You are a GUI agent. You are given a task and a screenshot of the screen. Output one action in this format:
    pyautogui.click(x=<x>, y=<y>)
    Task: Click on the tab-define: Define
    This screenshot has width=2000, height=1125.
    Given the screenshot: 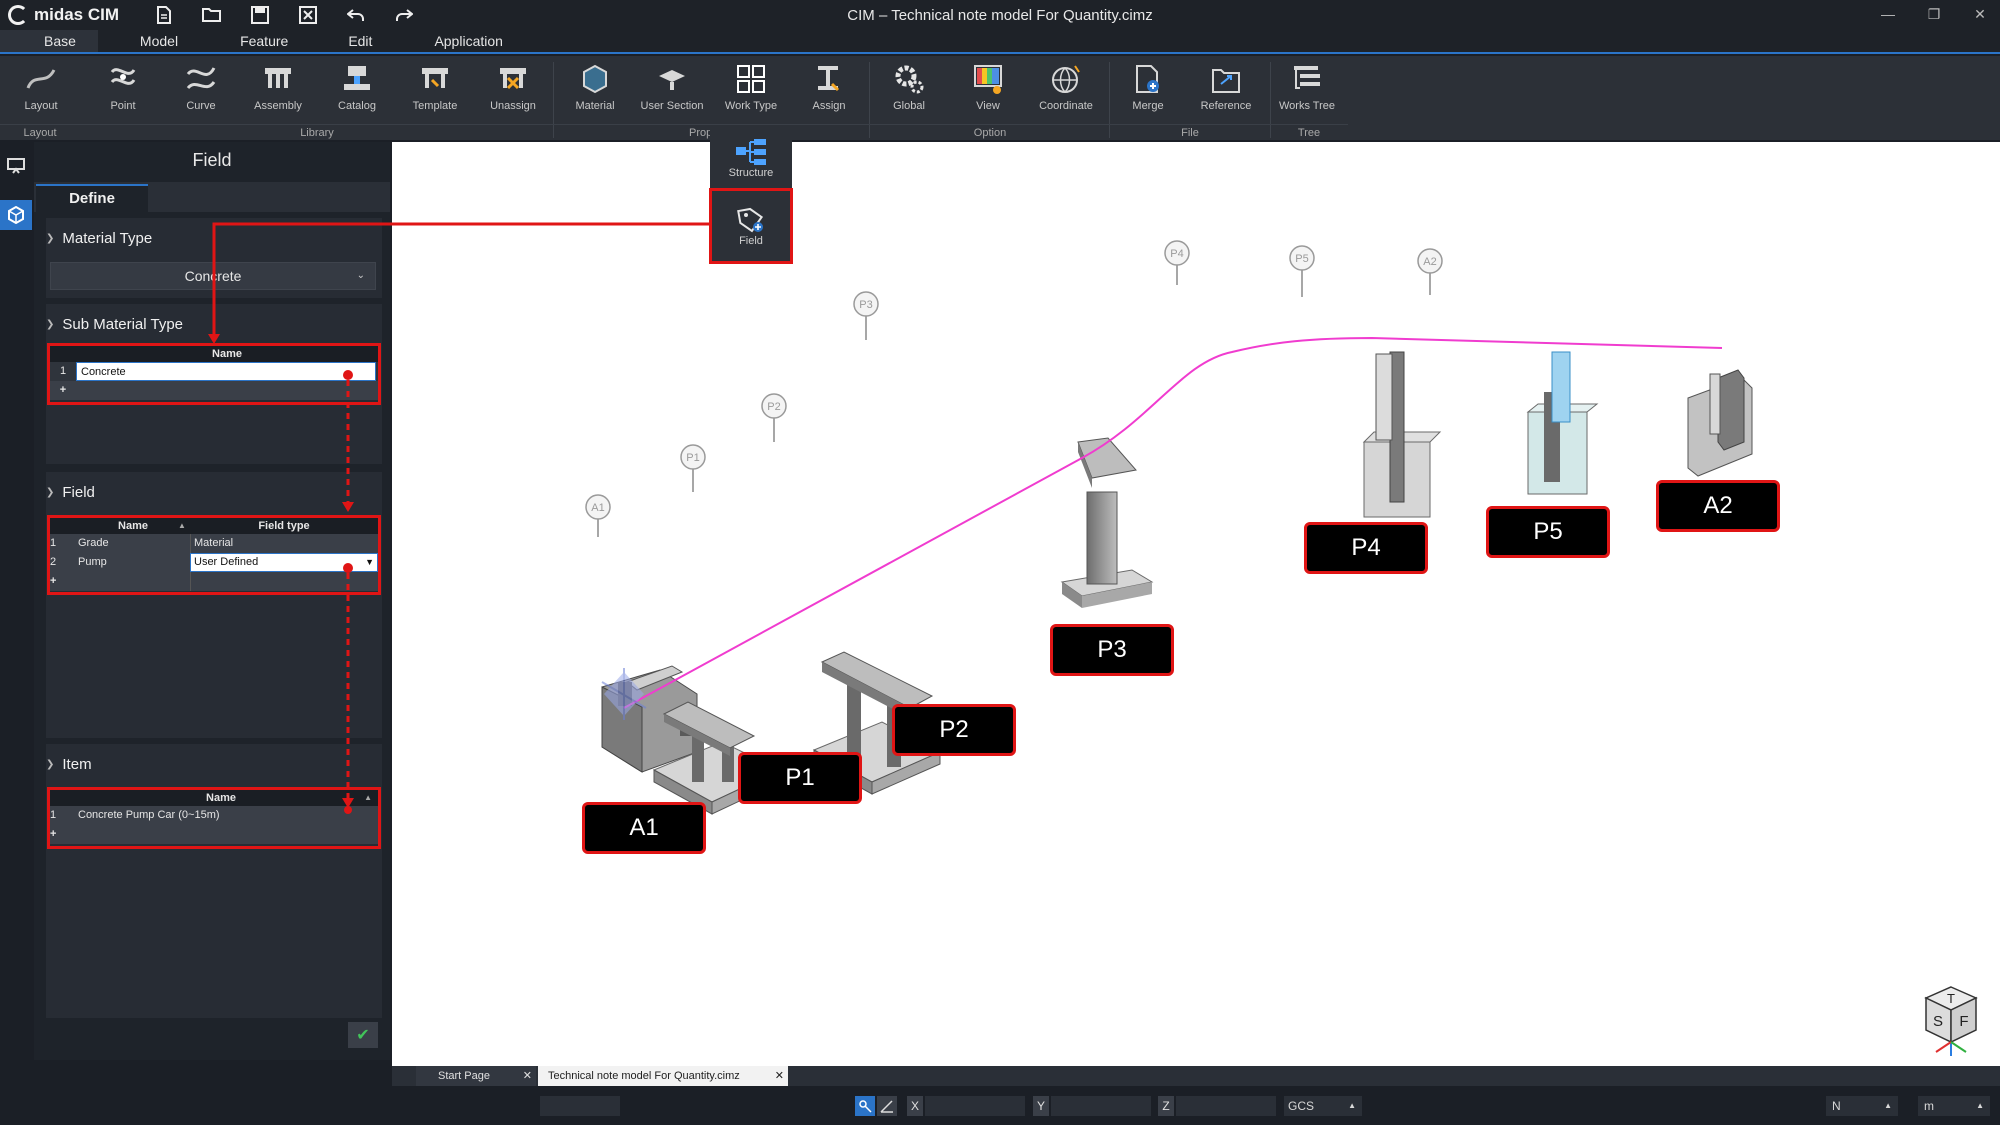 What is the action you would take?
    pyautogui.click(x=92, y=198)
    